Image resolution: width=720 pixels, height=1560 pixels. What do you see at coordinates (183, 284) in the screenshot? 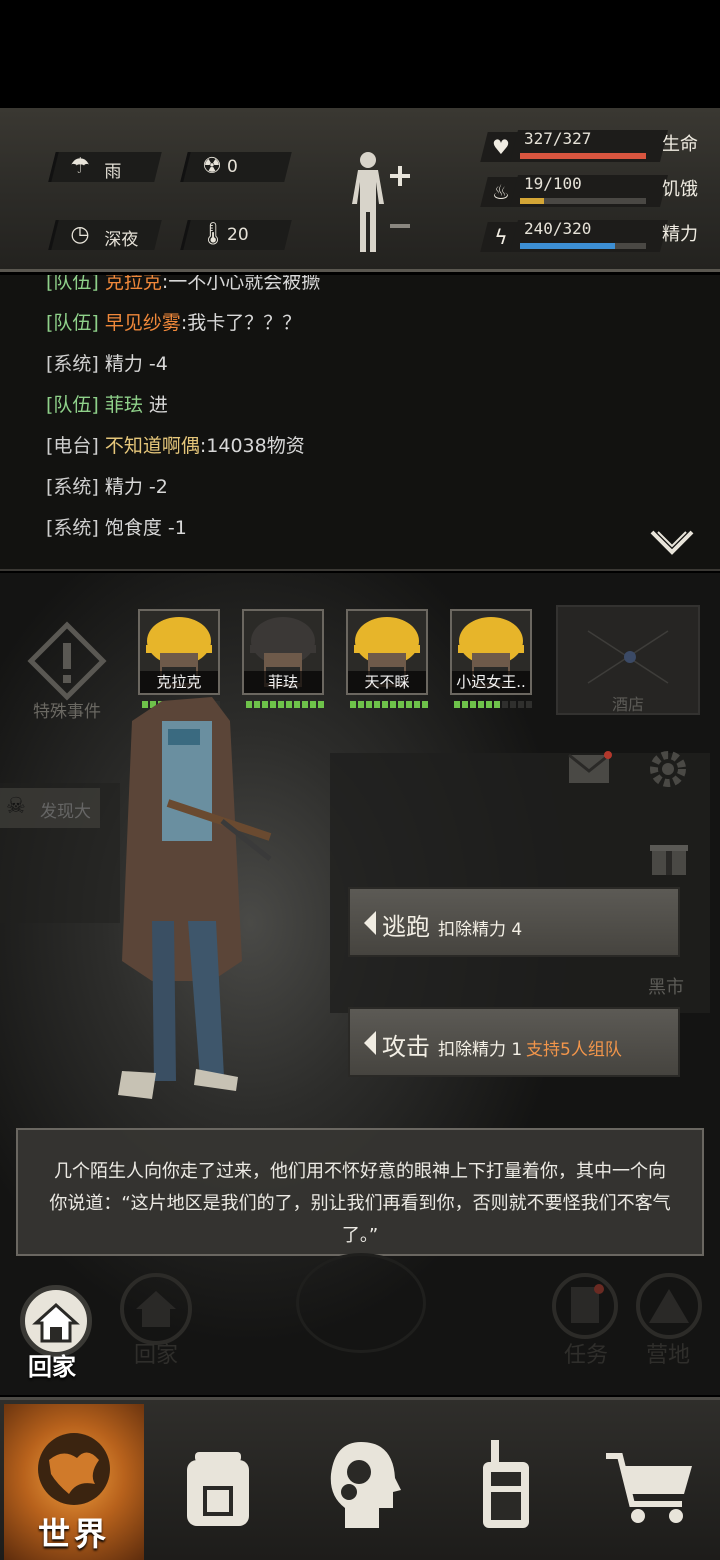
I see `chat-line: [队伍] 克拉克:一不小心就会被撅` at bounding box center [183, 284].